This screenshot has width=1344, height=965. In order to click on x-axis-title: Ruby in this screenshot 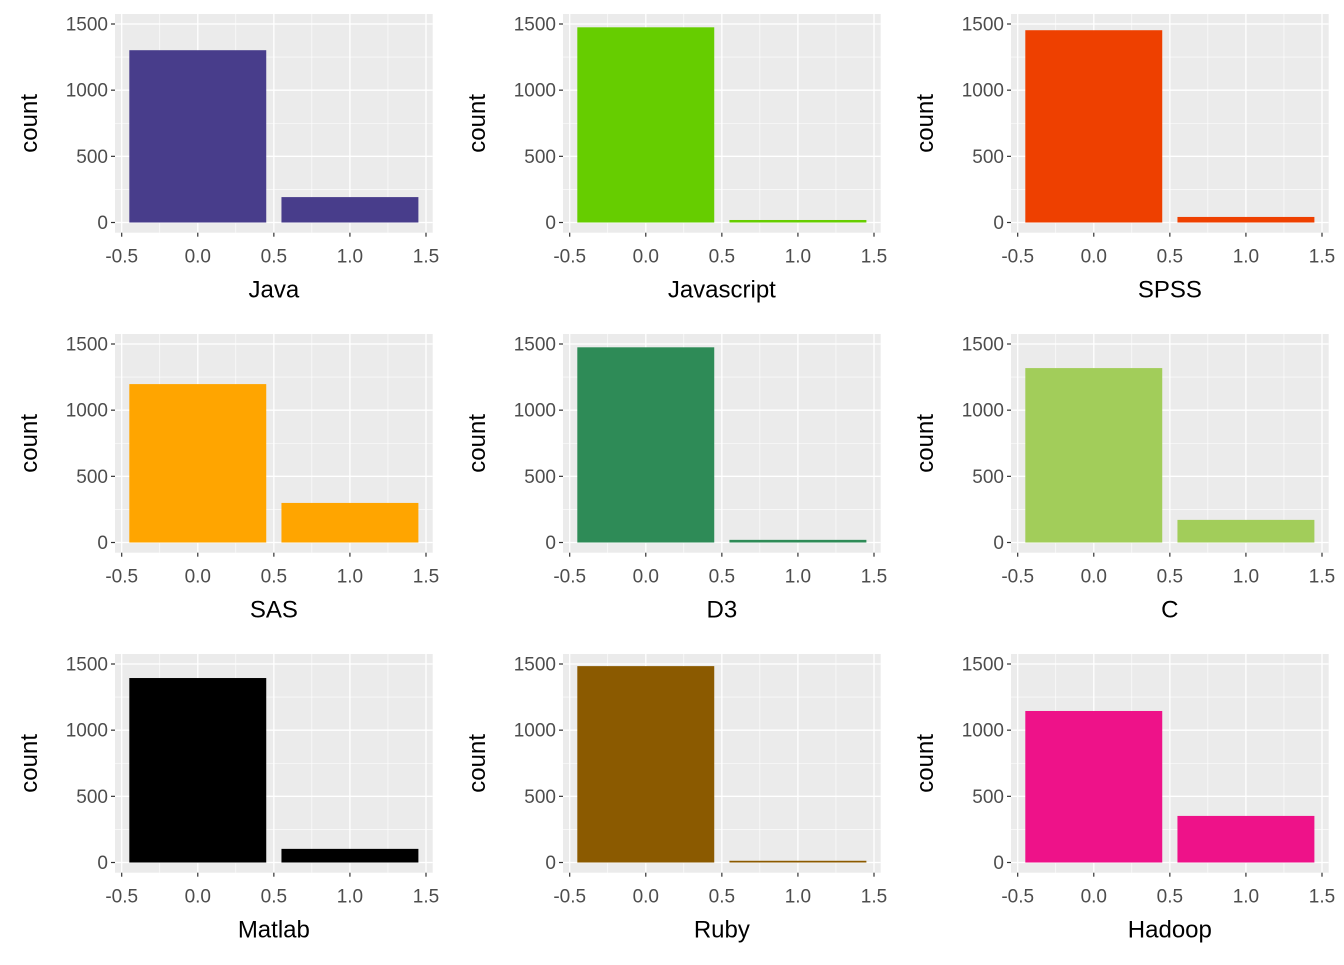, I will do `click(722, 930)`.